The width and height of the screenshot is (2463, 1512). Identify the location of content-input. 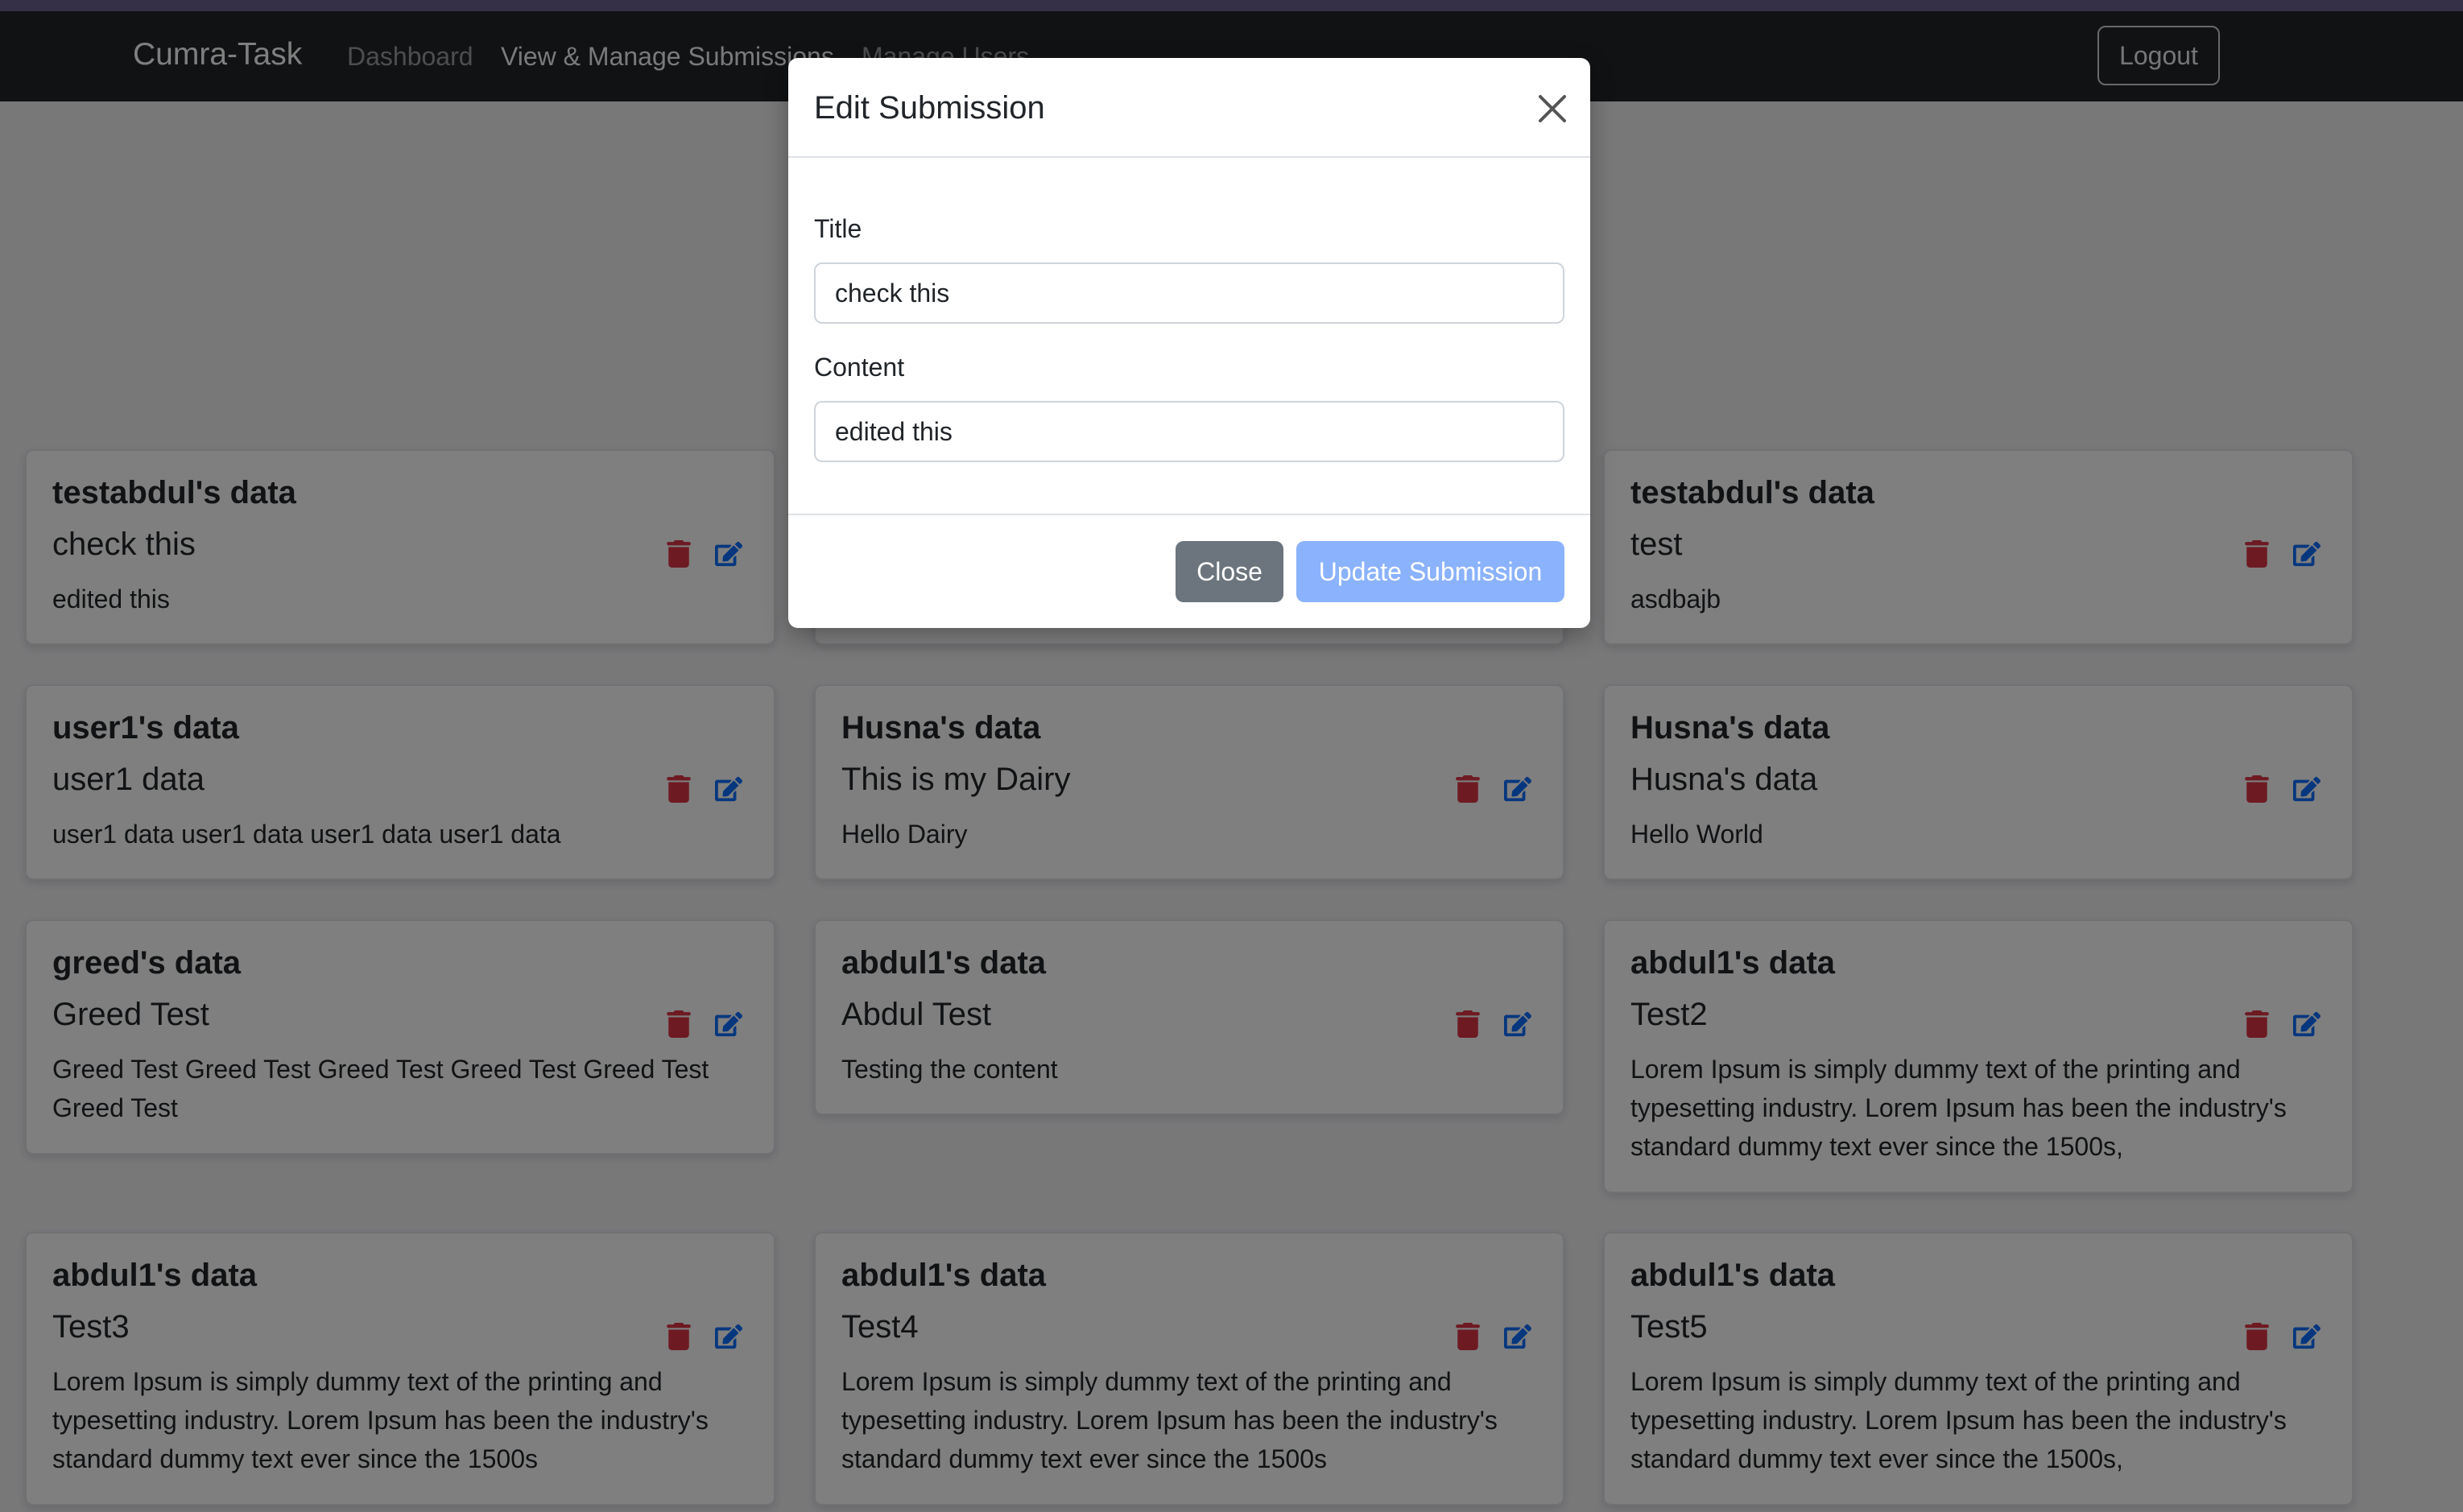
(1189, 432).